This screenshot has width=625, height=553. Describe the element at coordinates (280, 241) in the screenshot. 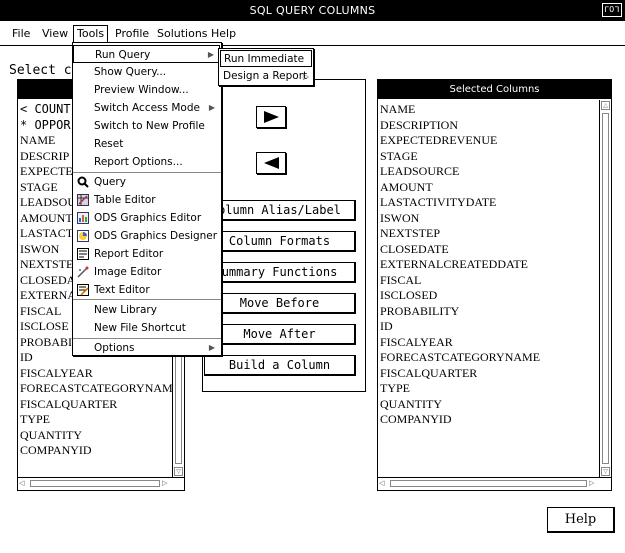

I see `column-formats-button: Column Formats` at that location.